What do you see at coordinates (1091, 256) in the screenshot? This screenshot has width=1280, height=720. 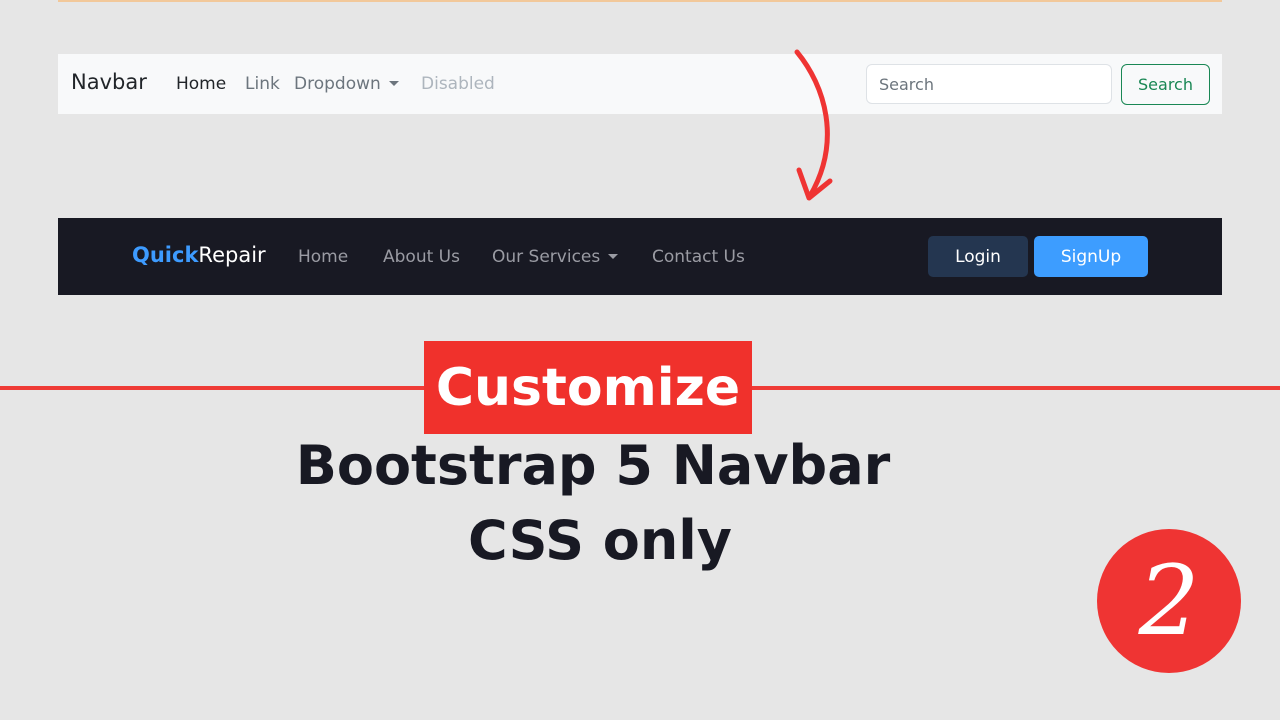 I see `signup-button: SignUp` at bounding box center [1091, 256].